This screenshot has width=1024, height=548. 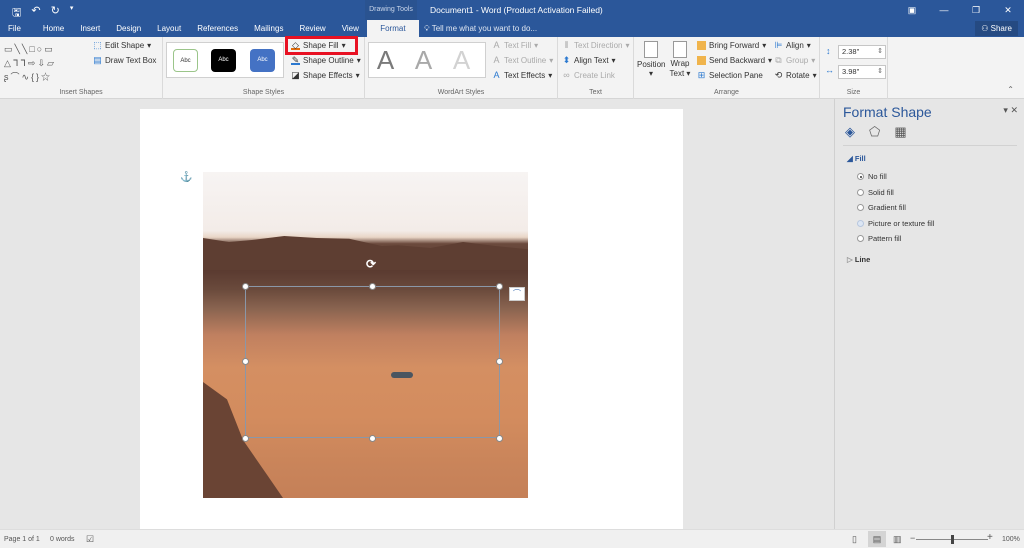 I want to click on edit-shape-button: ⬚ Edit Shape ▾, so click(x=122, y=45).